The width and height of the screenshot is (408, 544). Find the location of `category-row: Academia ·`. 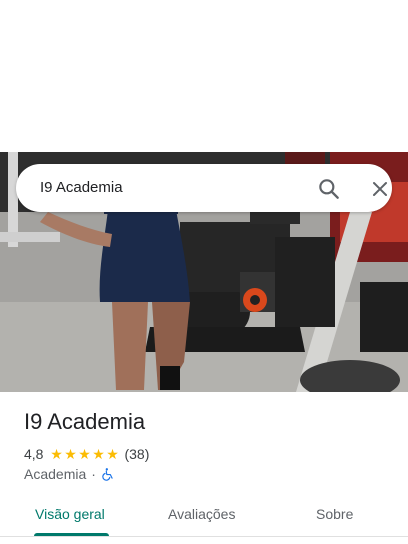

category-row: Academia · is located at coordinates (69, 474).